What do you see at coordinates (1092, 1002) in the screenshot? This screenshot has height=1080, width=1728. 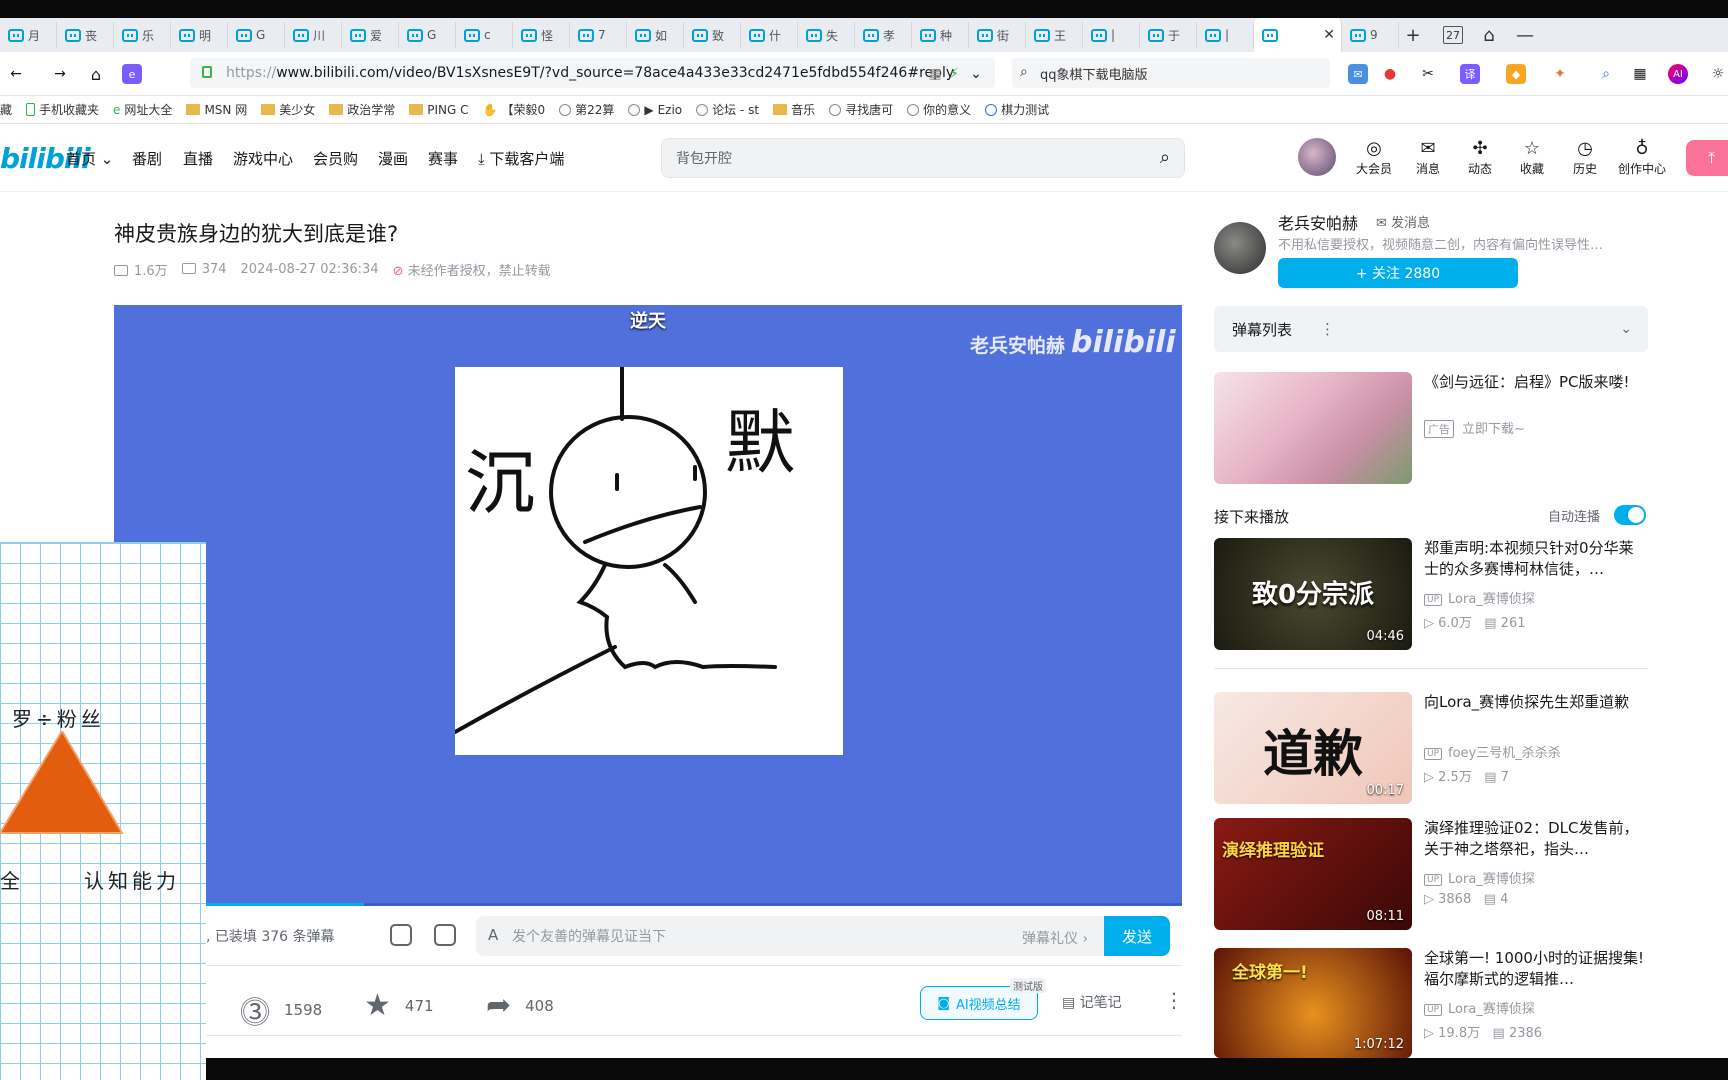 I see `notes-button: ▤ 记笔记` at bounding box center [1092, 1002].